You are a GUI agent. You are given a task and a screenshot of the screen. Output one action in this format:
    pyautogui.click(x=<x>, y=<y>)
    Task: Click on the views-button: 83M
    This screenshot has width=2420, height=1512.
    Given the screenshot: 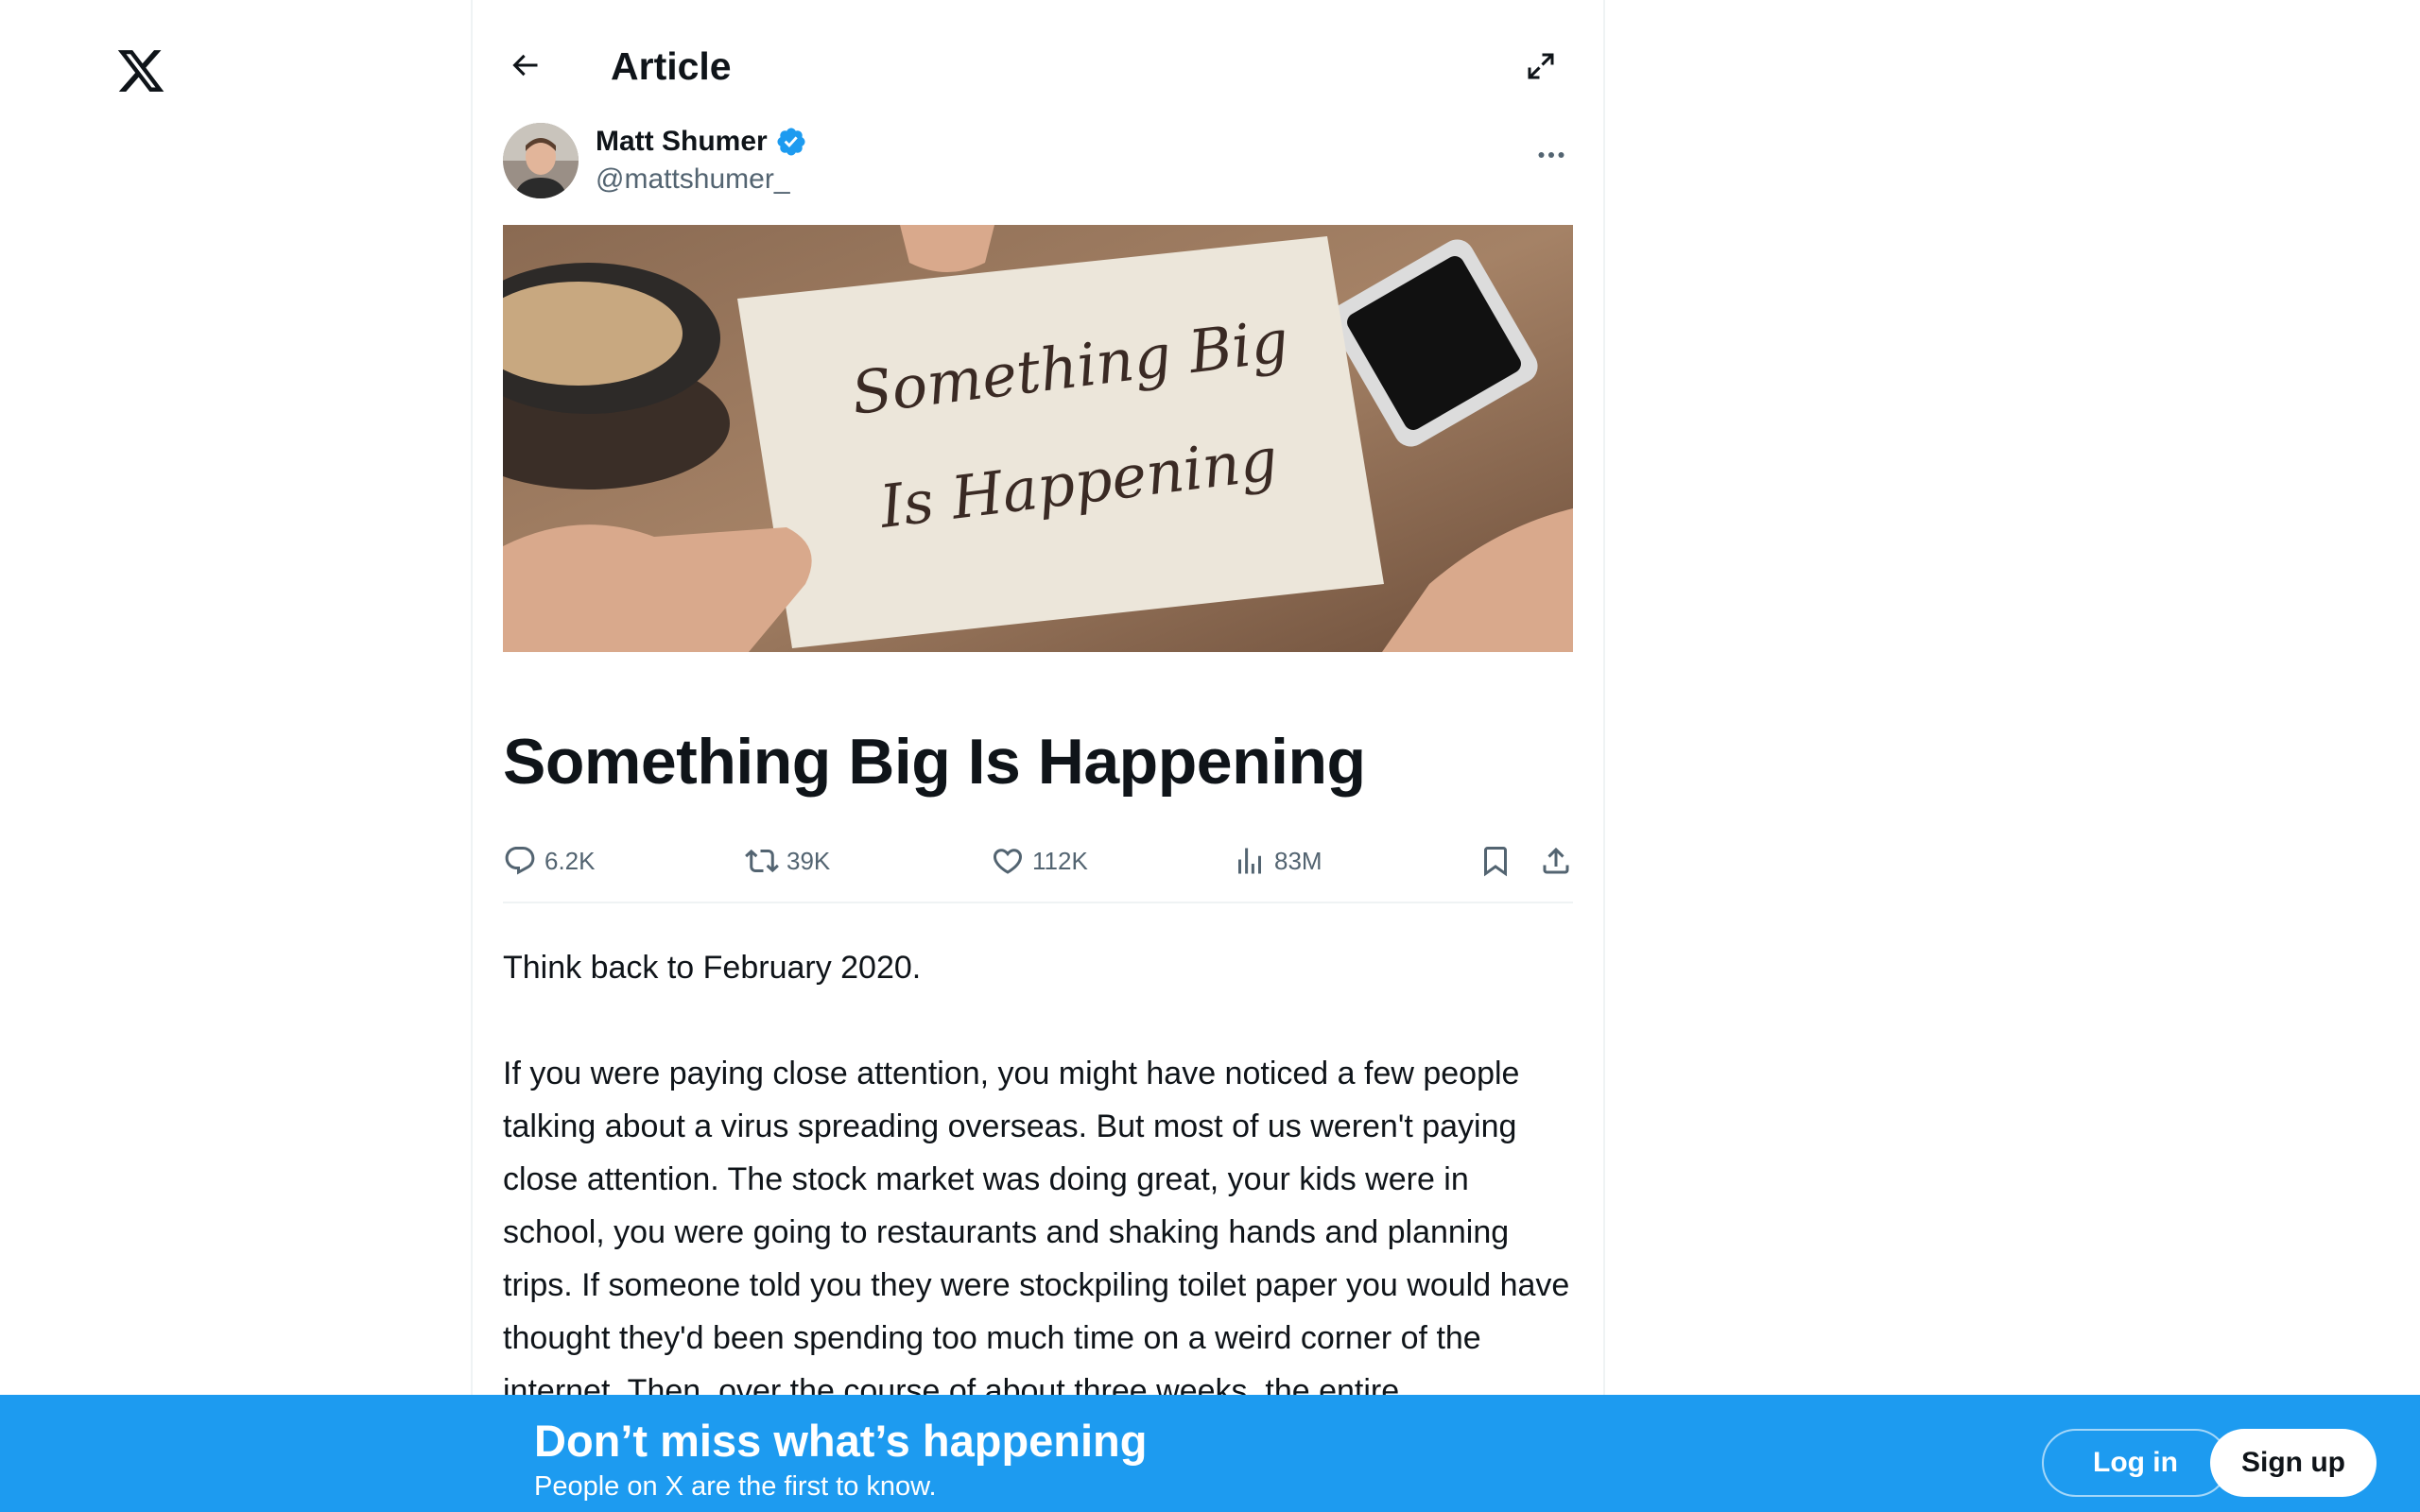 What is the action you would take?
    pyautogui.click(x=1277, y=860)
    